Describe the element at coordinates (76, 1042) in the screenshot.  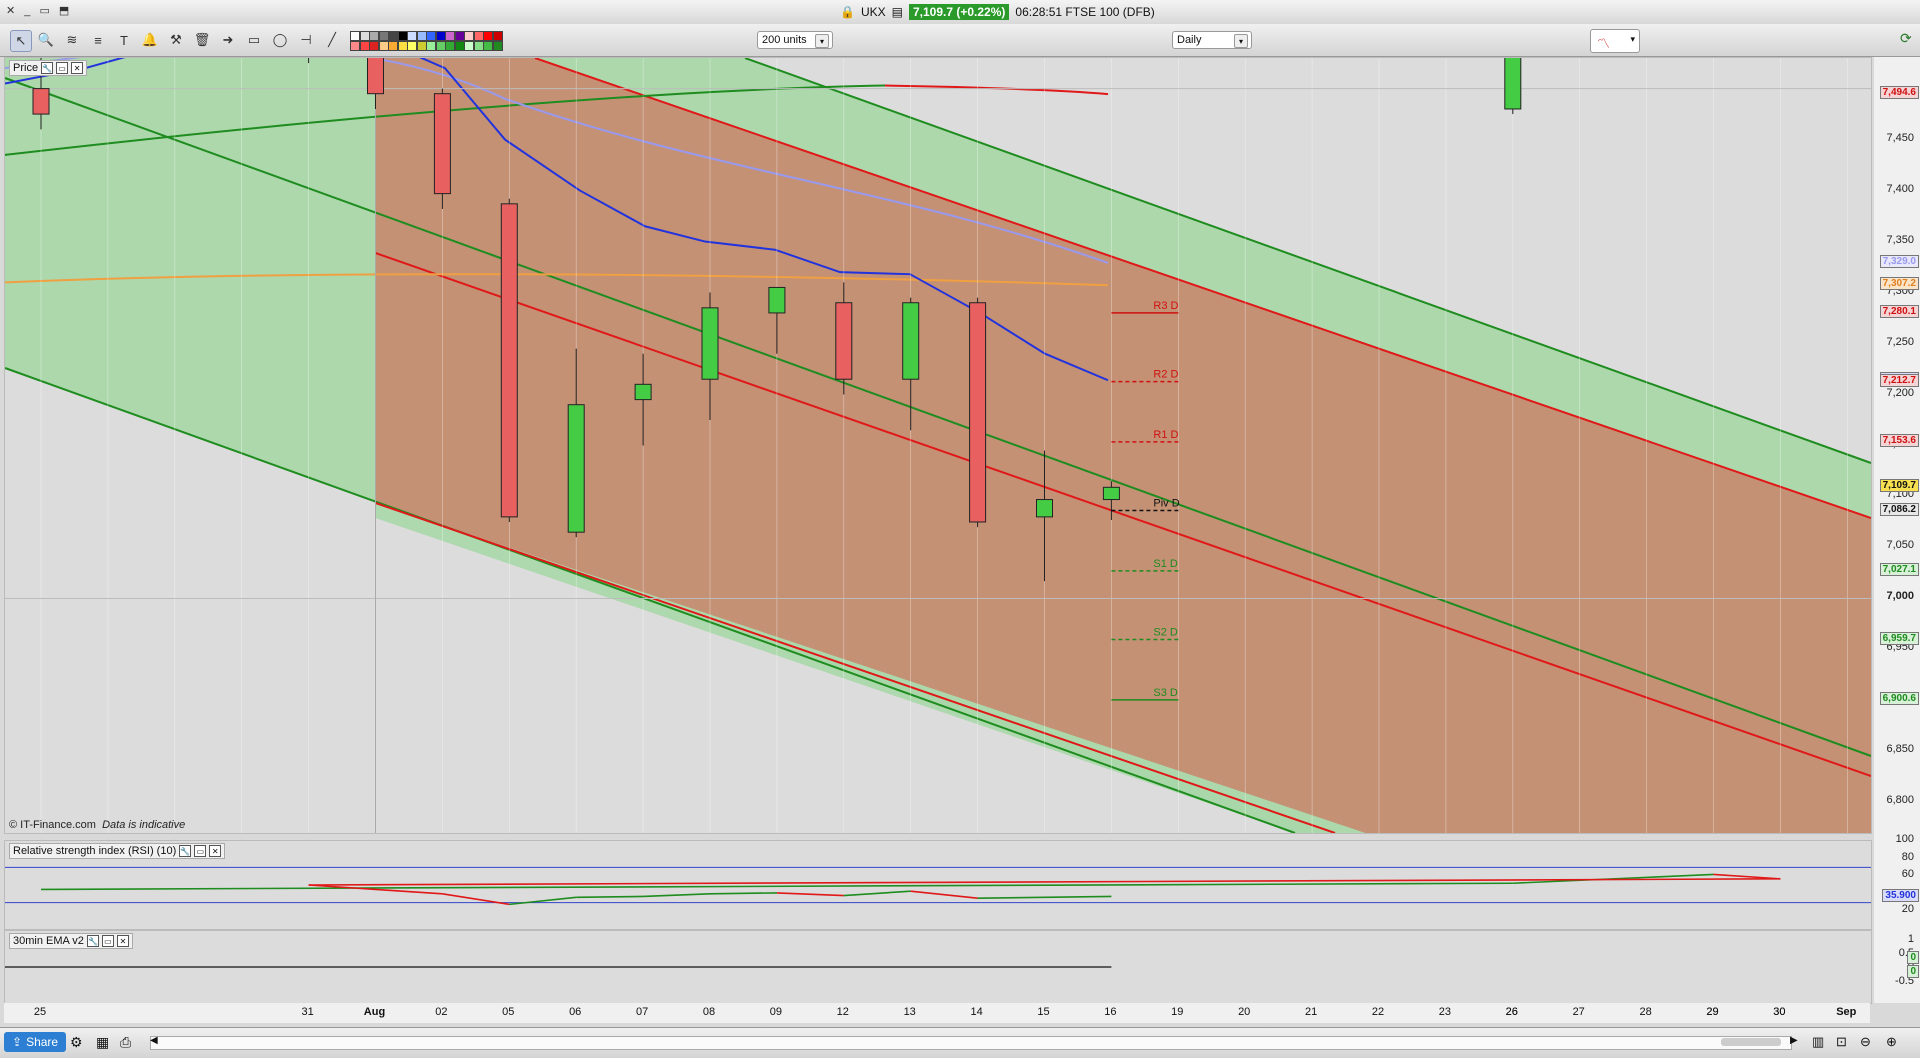
I see `settings-icon: ⚙` at that location.